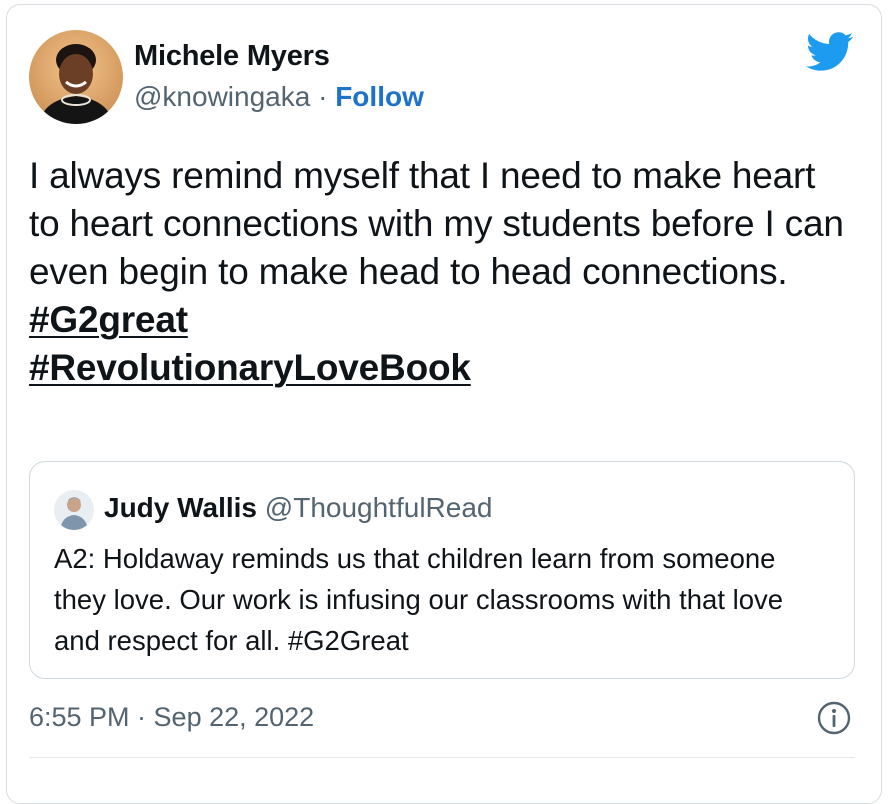 The height and width of the screenshot is (804, 890). What do you see at coordinates (222, 96) in the screenshot?
I see `author-handle: @knowingaka` at bounding box center [222, 96].